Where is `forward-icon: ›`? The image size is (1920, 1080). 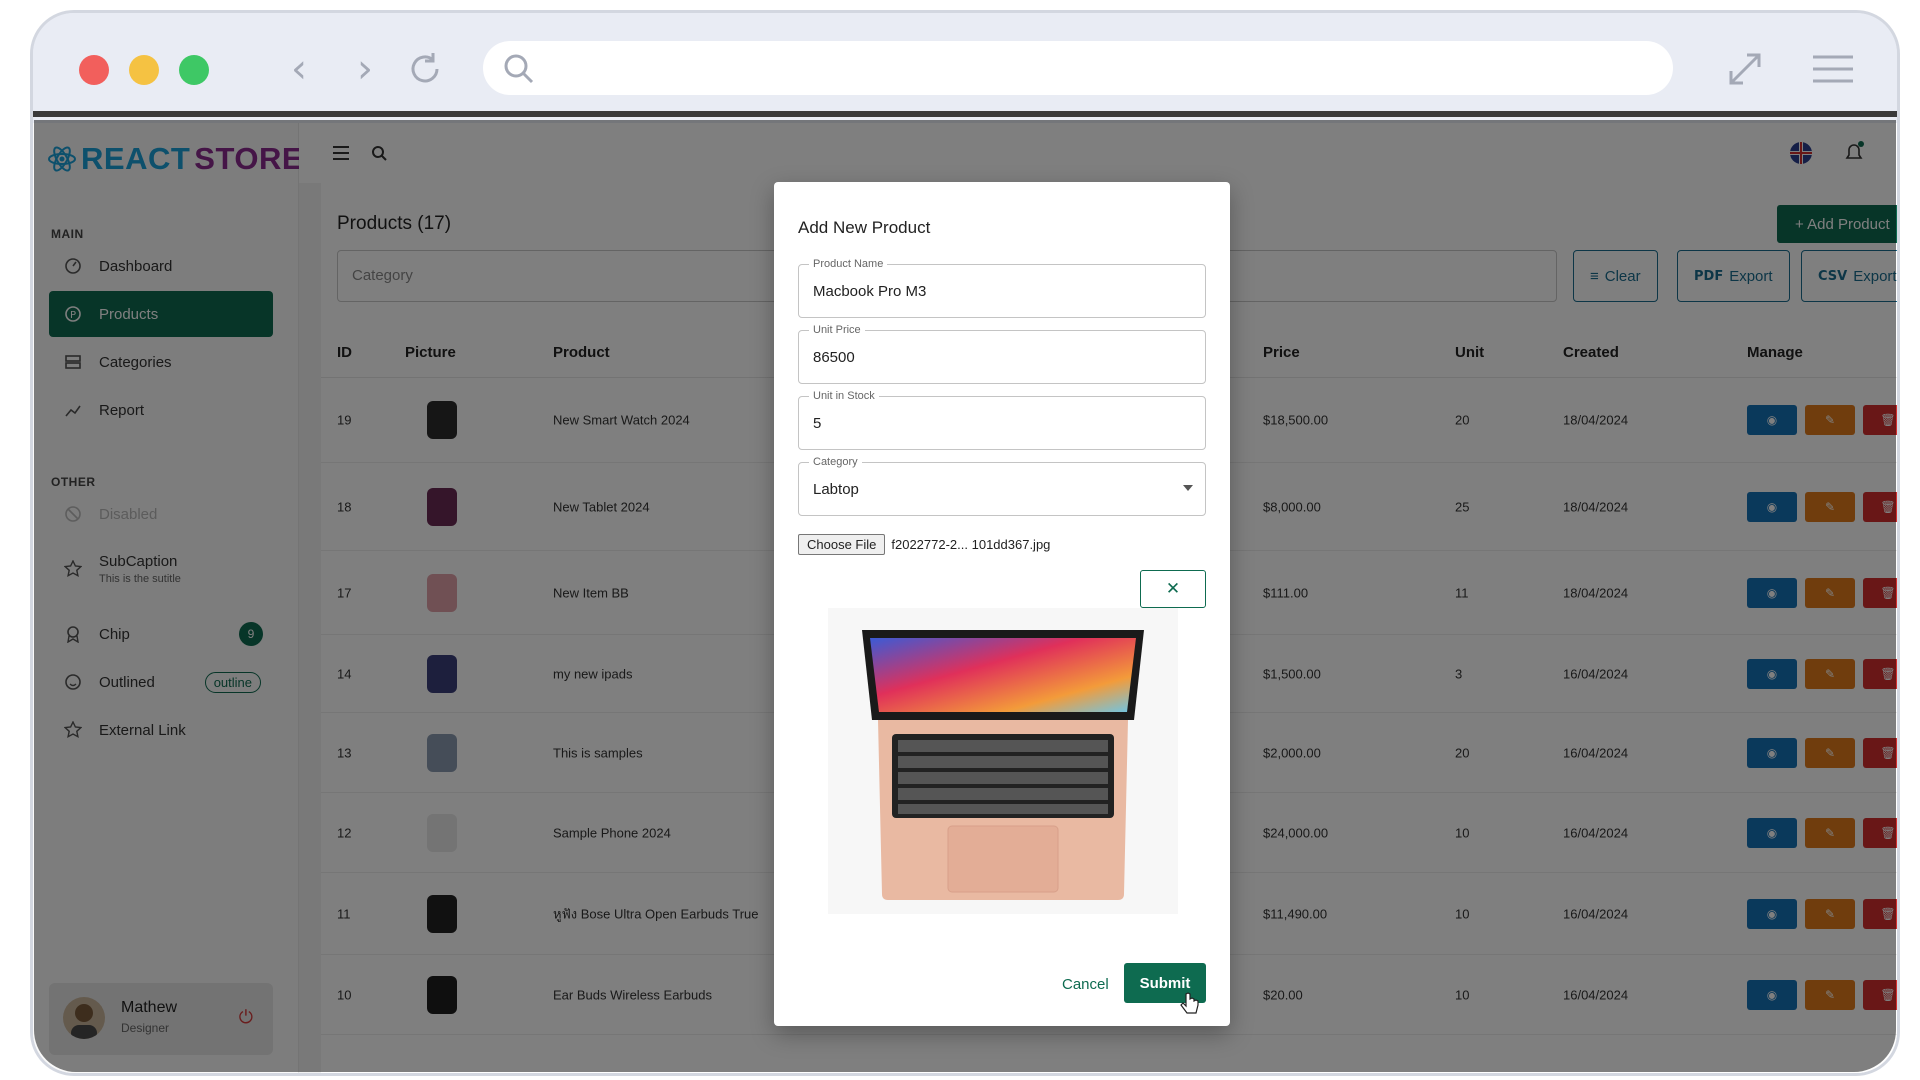
forward-icon: › is located at coordinates (365, 69).